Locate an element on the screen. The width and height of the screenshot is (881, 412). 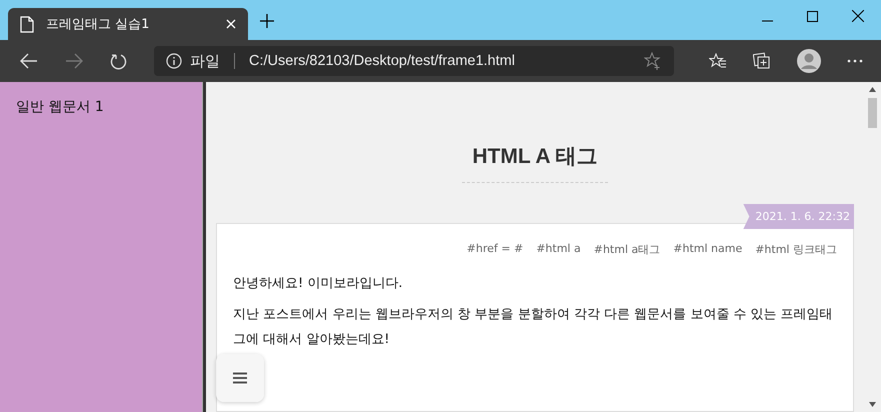
more-icon is located at coordinates (855, 61).